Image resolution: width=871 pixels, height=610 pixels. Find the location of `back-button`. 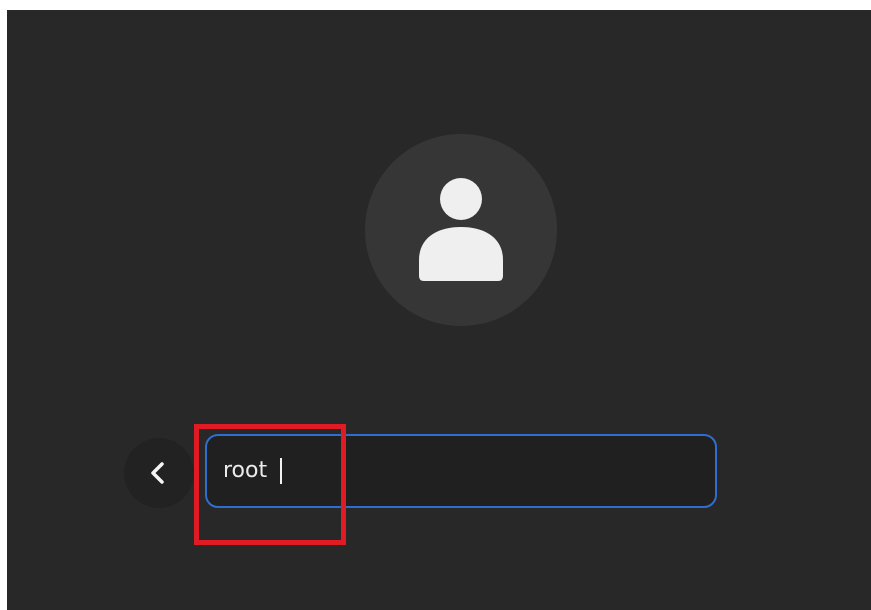

back-button is located at coordinates (159, 473).